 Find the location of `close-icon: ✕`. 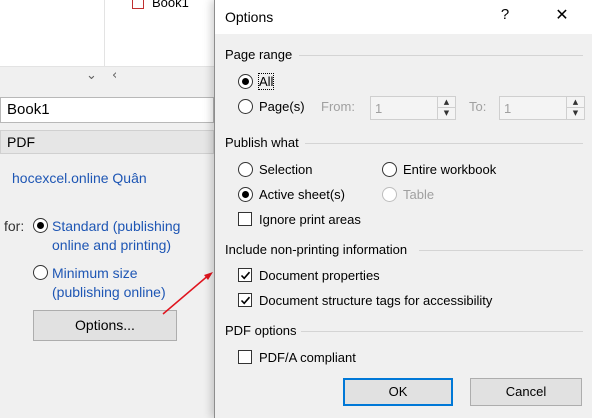

close-icon: ✕ is located at coordinates (562, 16).